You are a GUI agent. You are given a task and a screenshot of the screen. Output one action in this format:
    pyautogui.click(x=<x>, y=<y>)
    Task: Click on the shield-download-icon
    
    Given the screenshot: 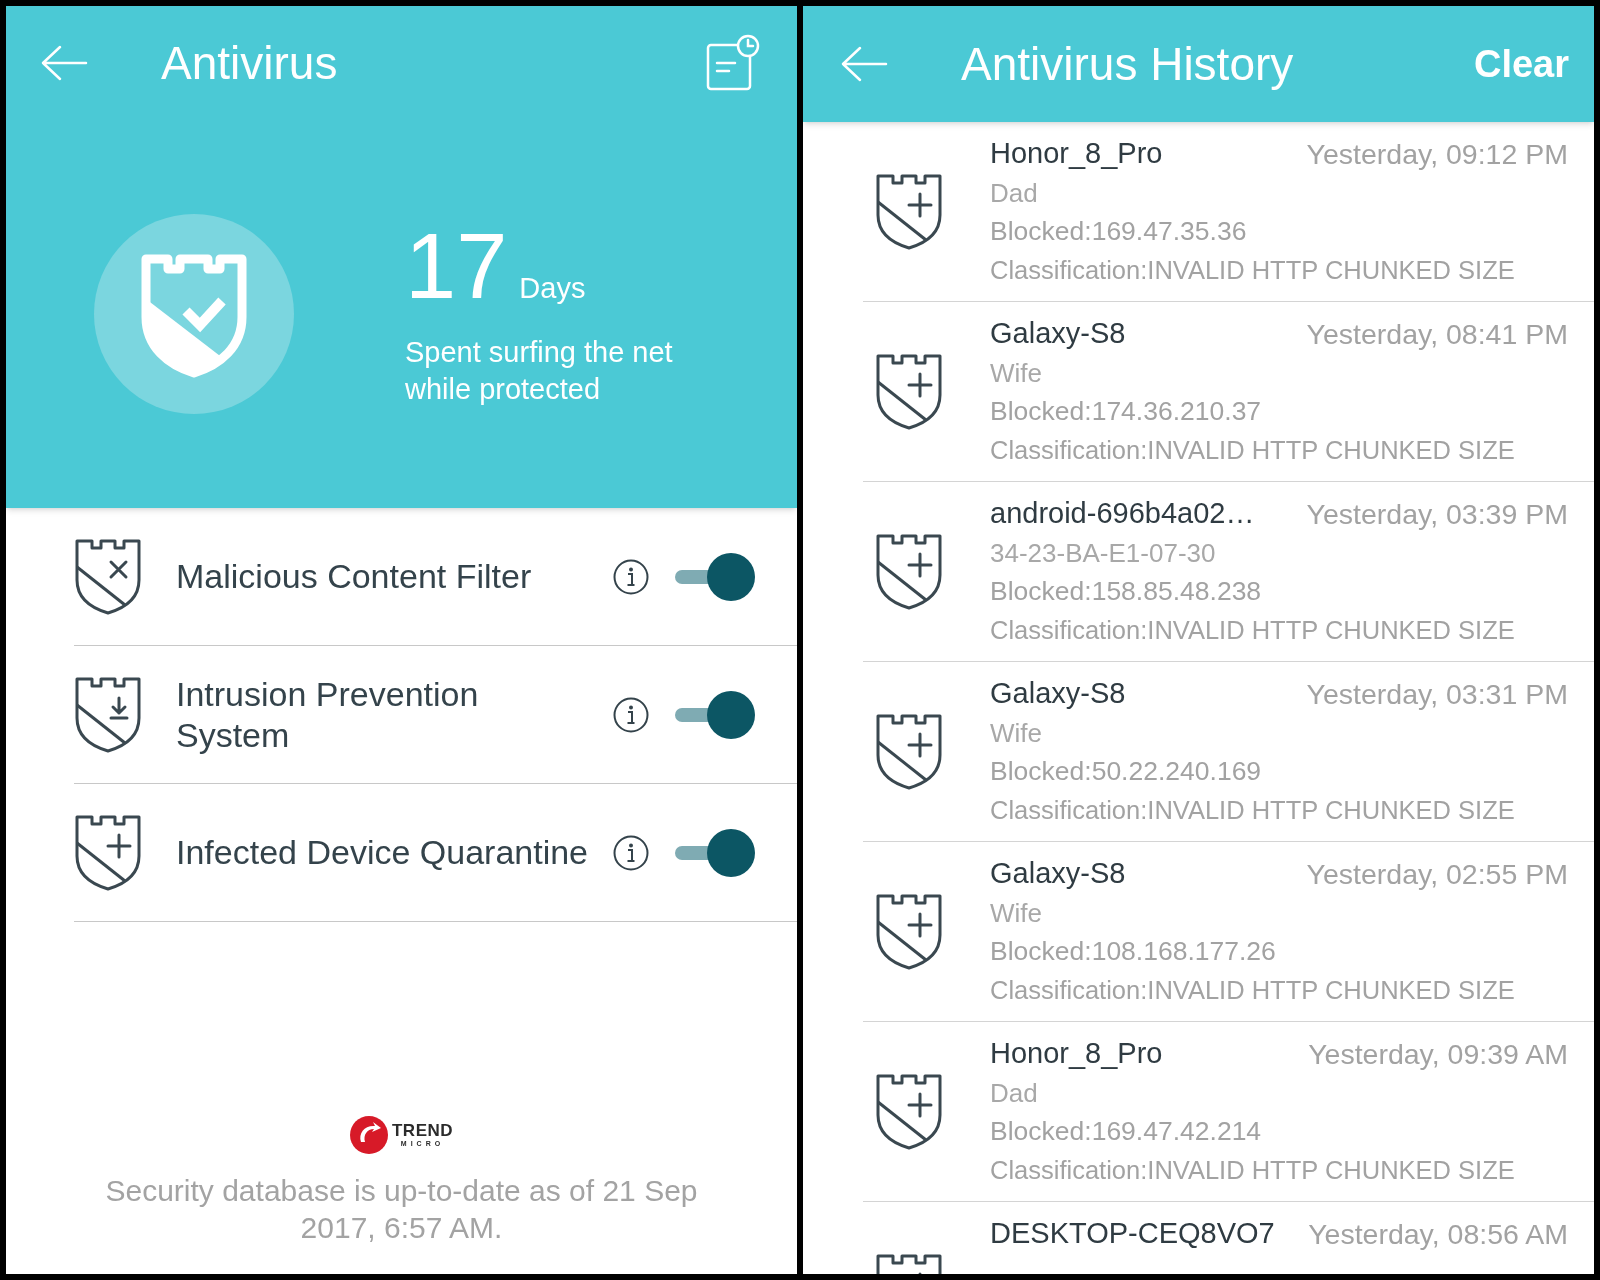 What is the action you would take?
    pyautogui.click(x=108, y=714)
    